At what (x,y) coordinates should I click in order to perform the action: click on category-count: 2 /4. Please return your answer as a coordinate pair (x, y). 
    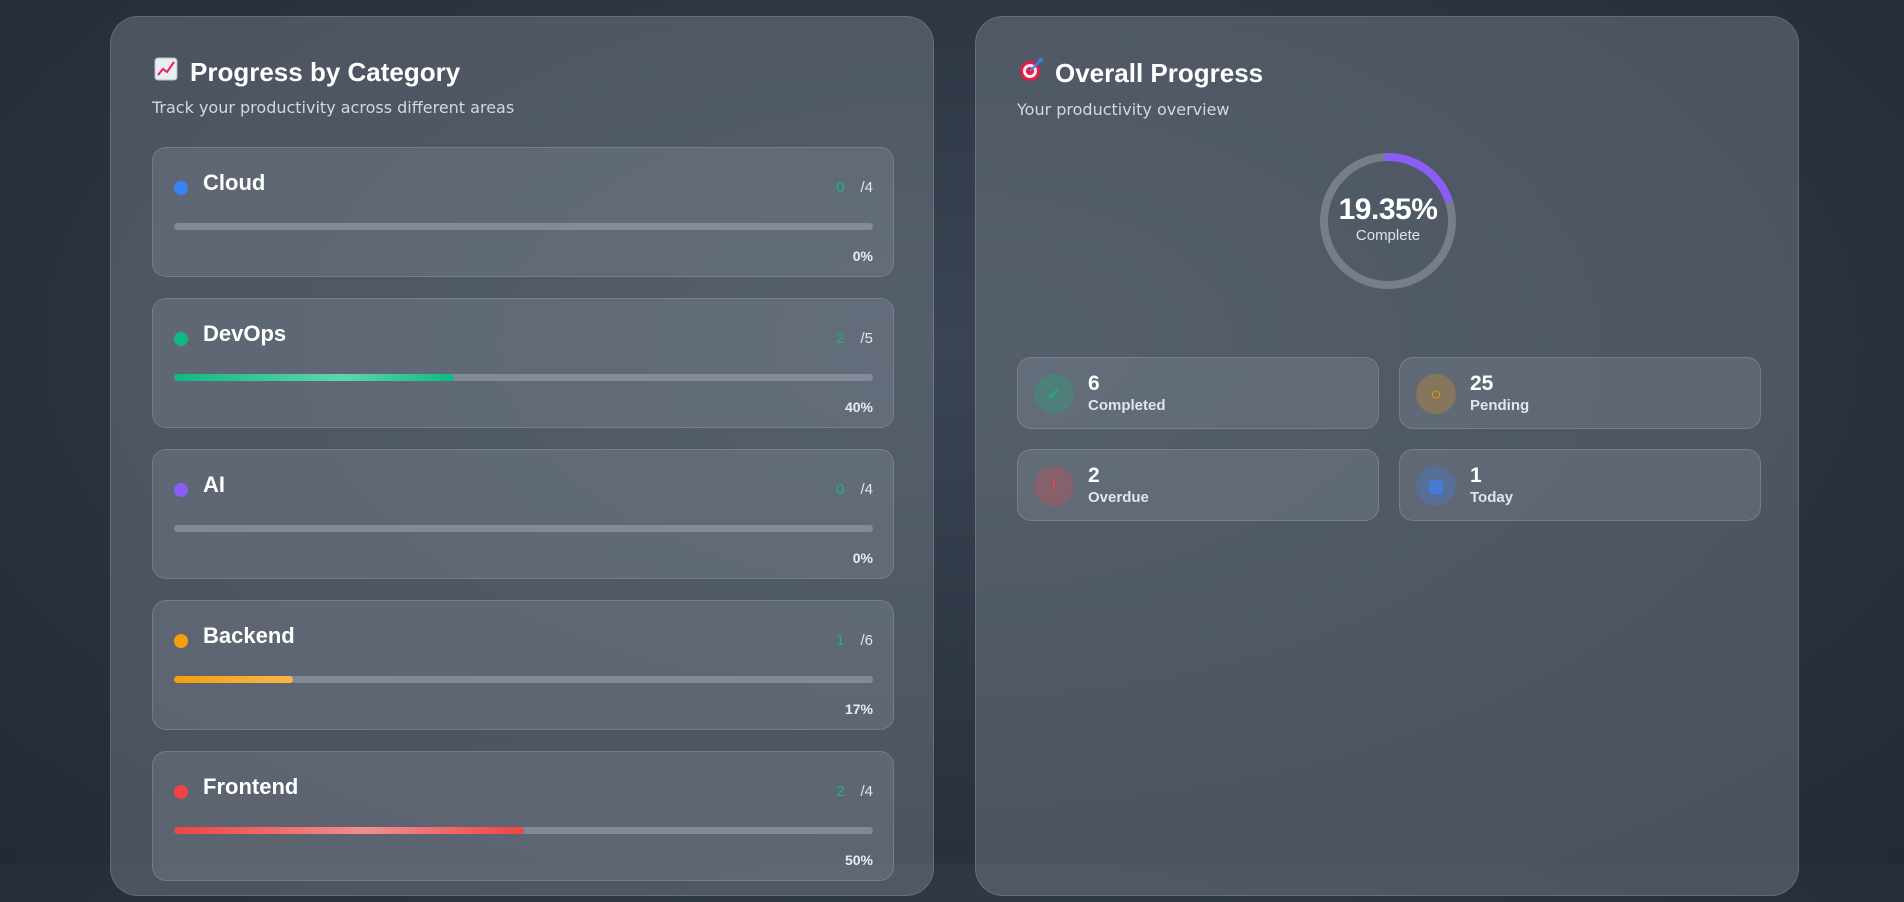
    Looking at the image, I should click on (854, 791).